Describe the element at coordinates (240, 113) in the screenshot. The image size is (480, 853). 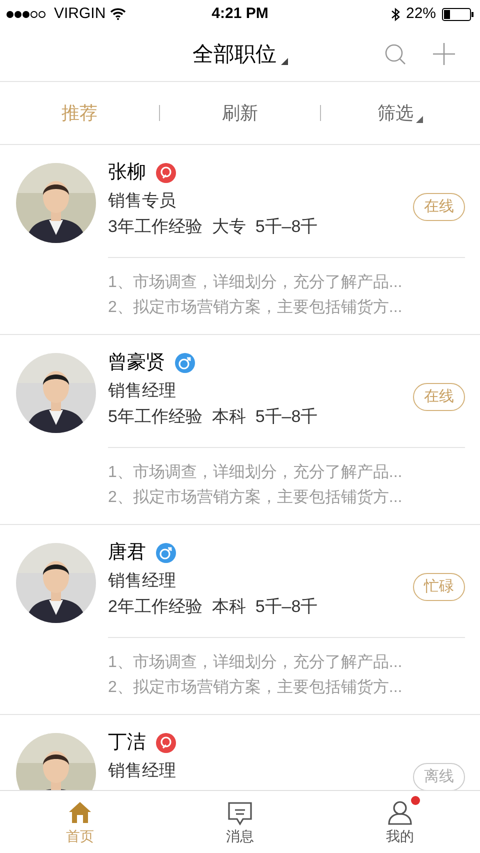
I see `filter-tab: 刷新` at that location.